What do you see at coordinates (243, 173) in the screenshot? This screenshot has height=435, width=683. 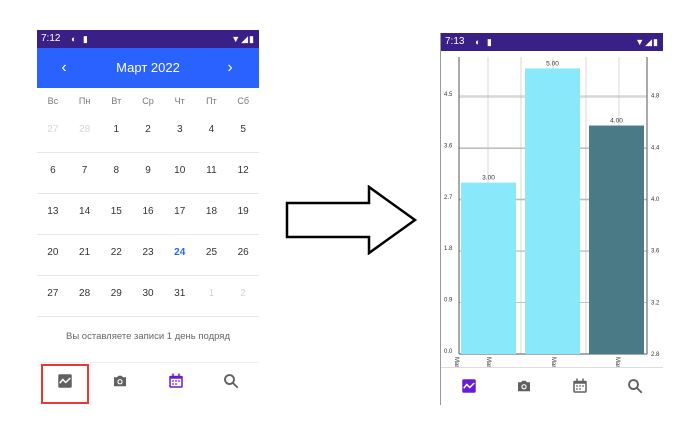 I see `calendar-day: 12` at bounding box center [243, 173].